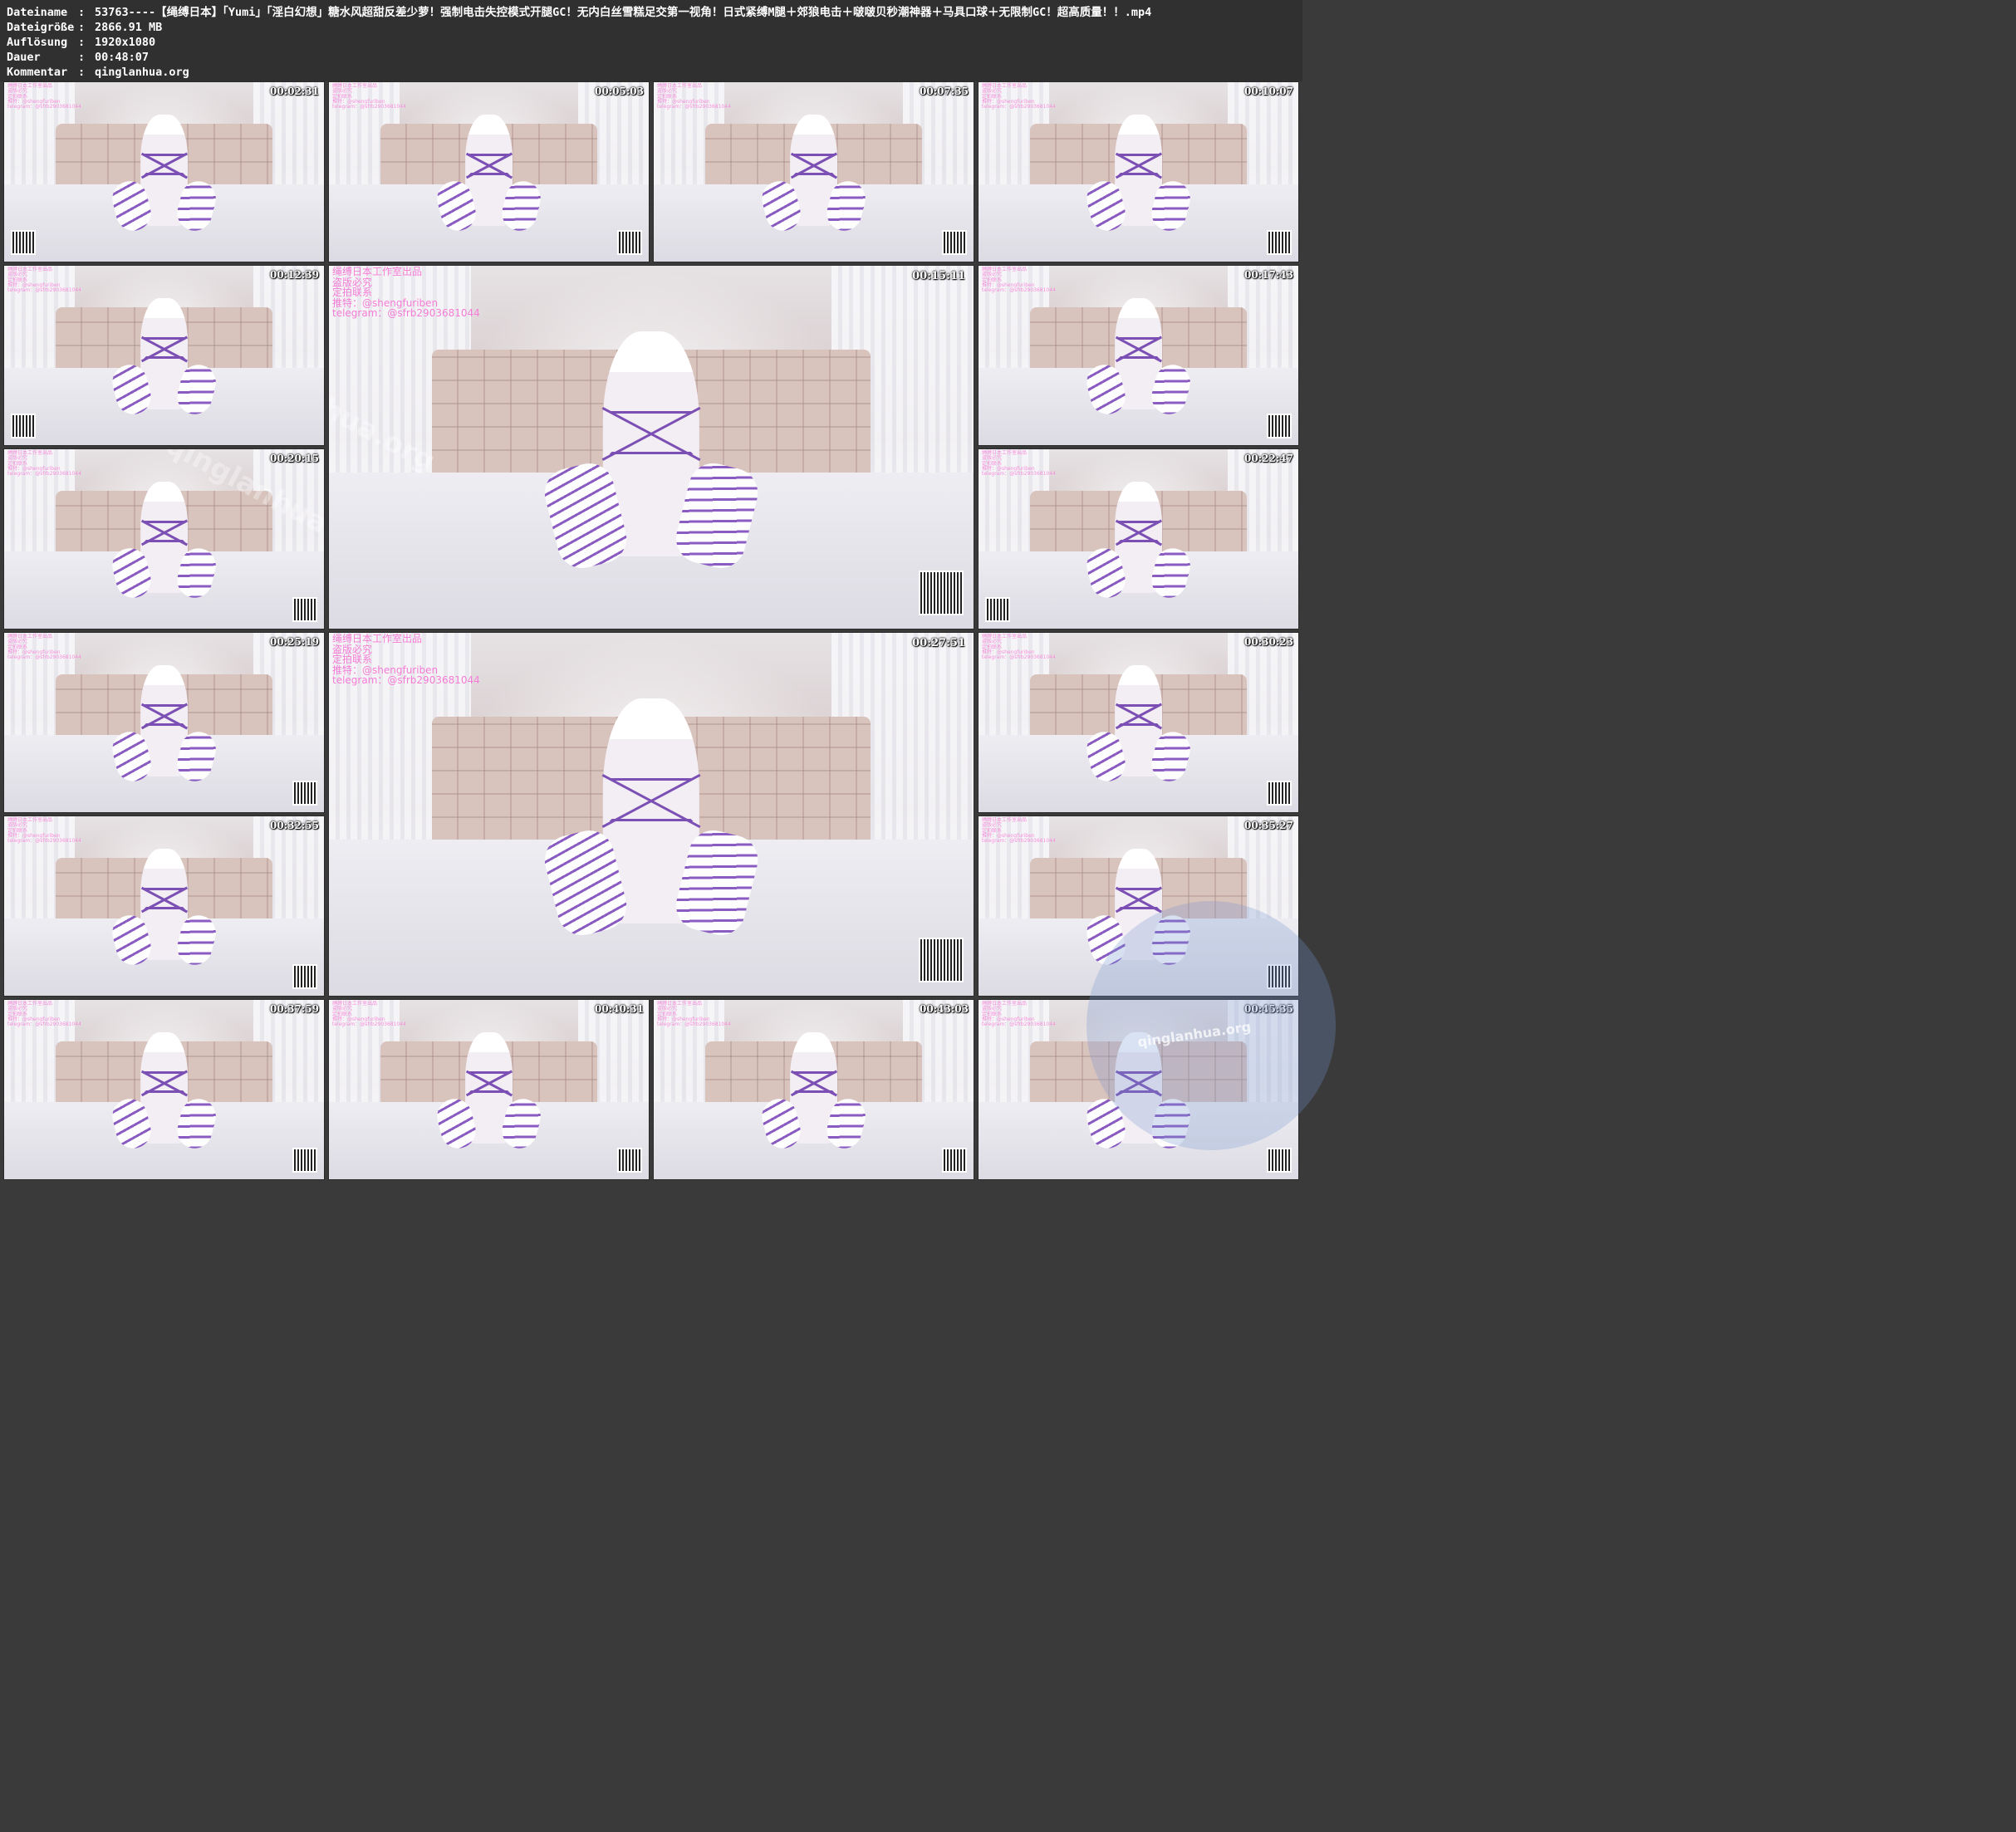  What do you see at coordinates (98, 72) in the screenshot?
I see `meta-row-comment: Kommentar: qinglanhua.org` at bounding box center [98, 72].